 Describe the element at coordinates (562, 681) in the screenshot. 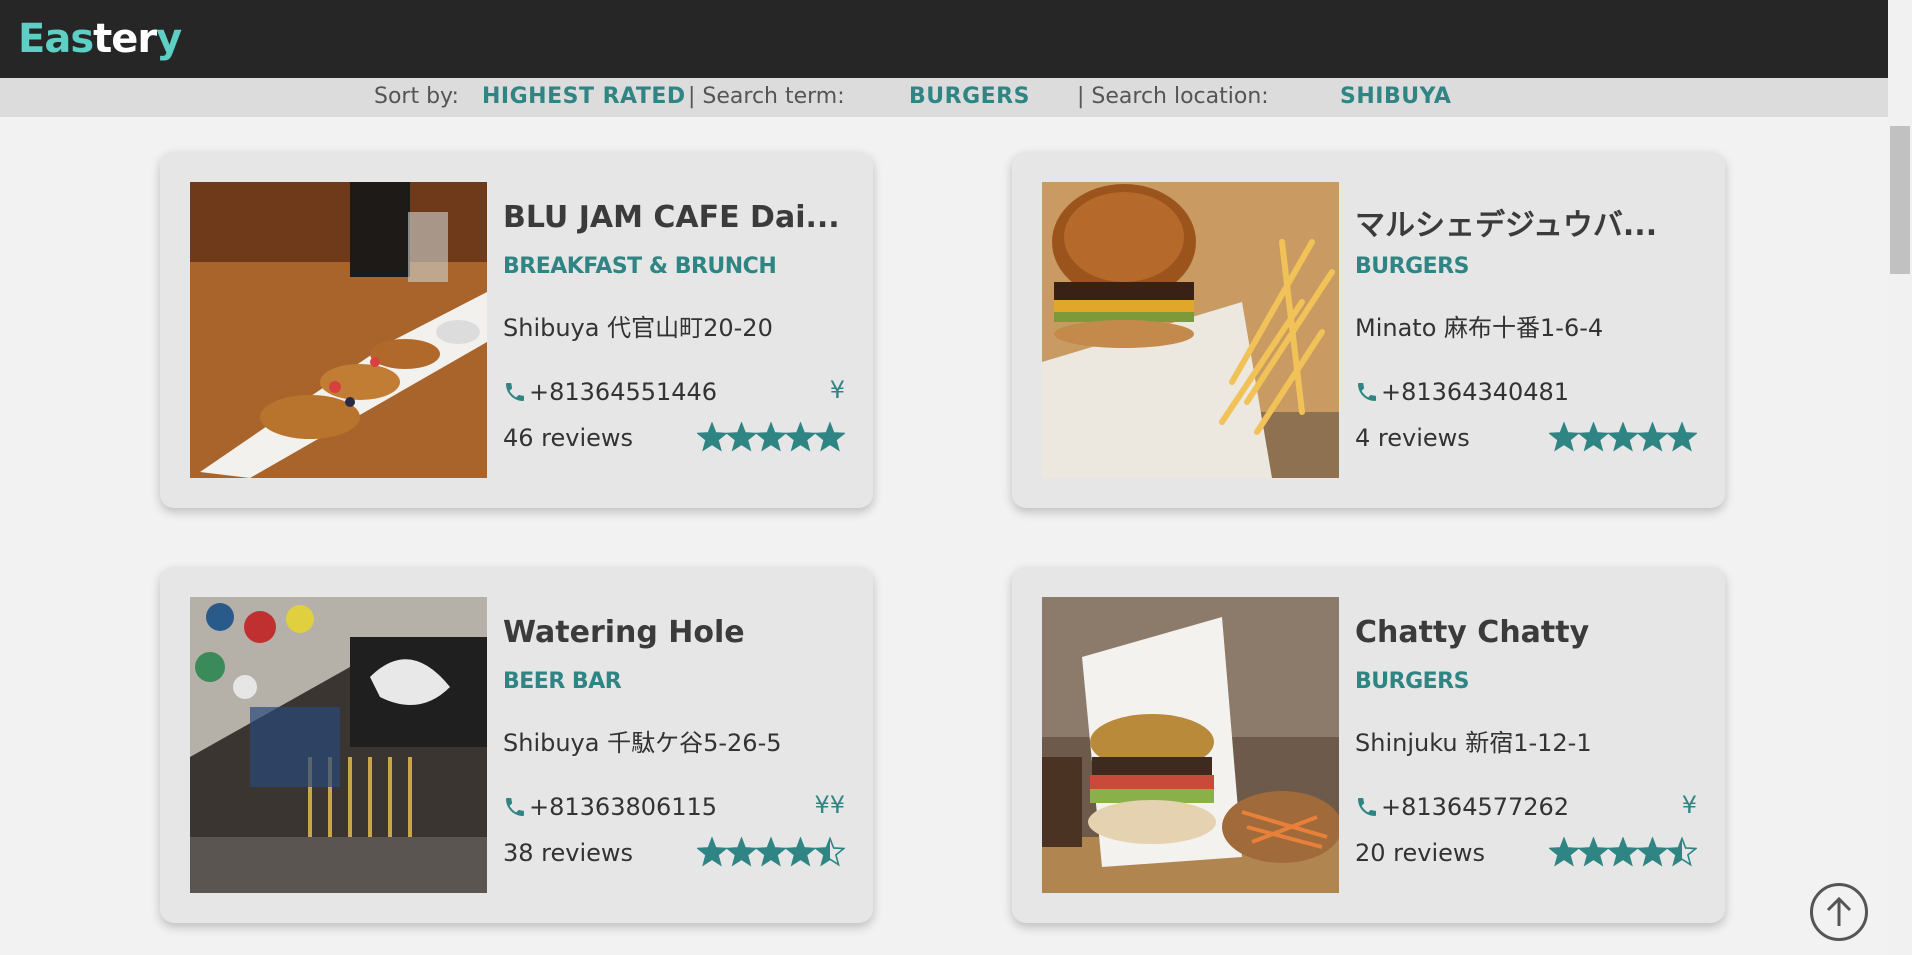

I see `restaurant-category: BEER BAR` at that location.